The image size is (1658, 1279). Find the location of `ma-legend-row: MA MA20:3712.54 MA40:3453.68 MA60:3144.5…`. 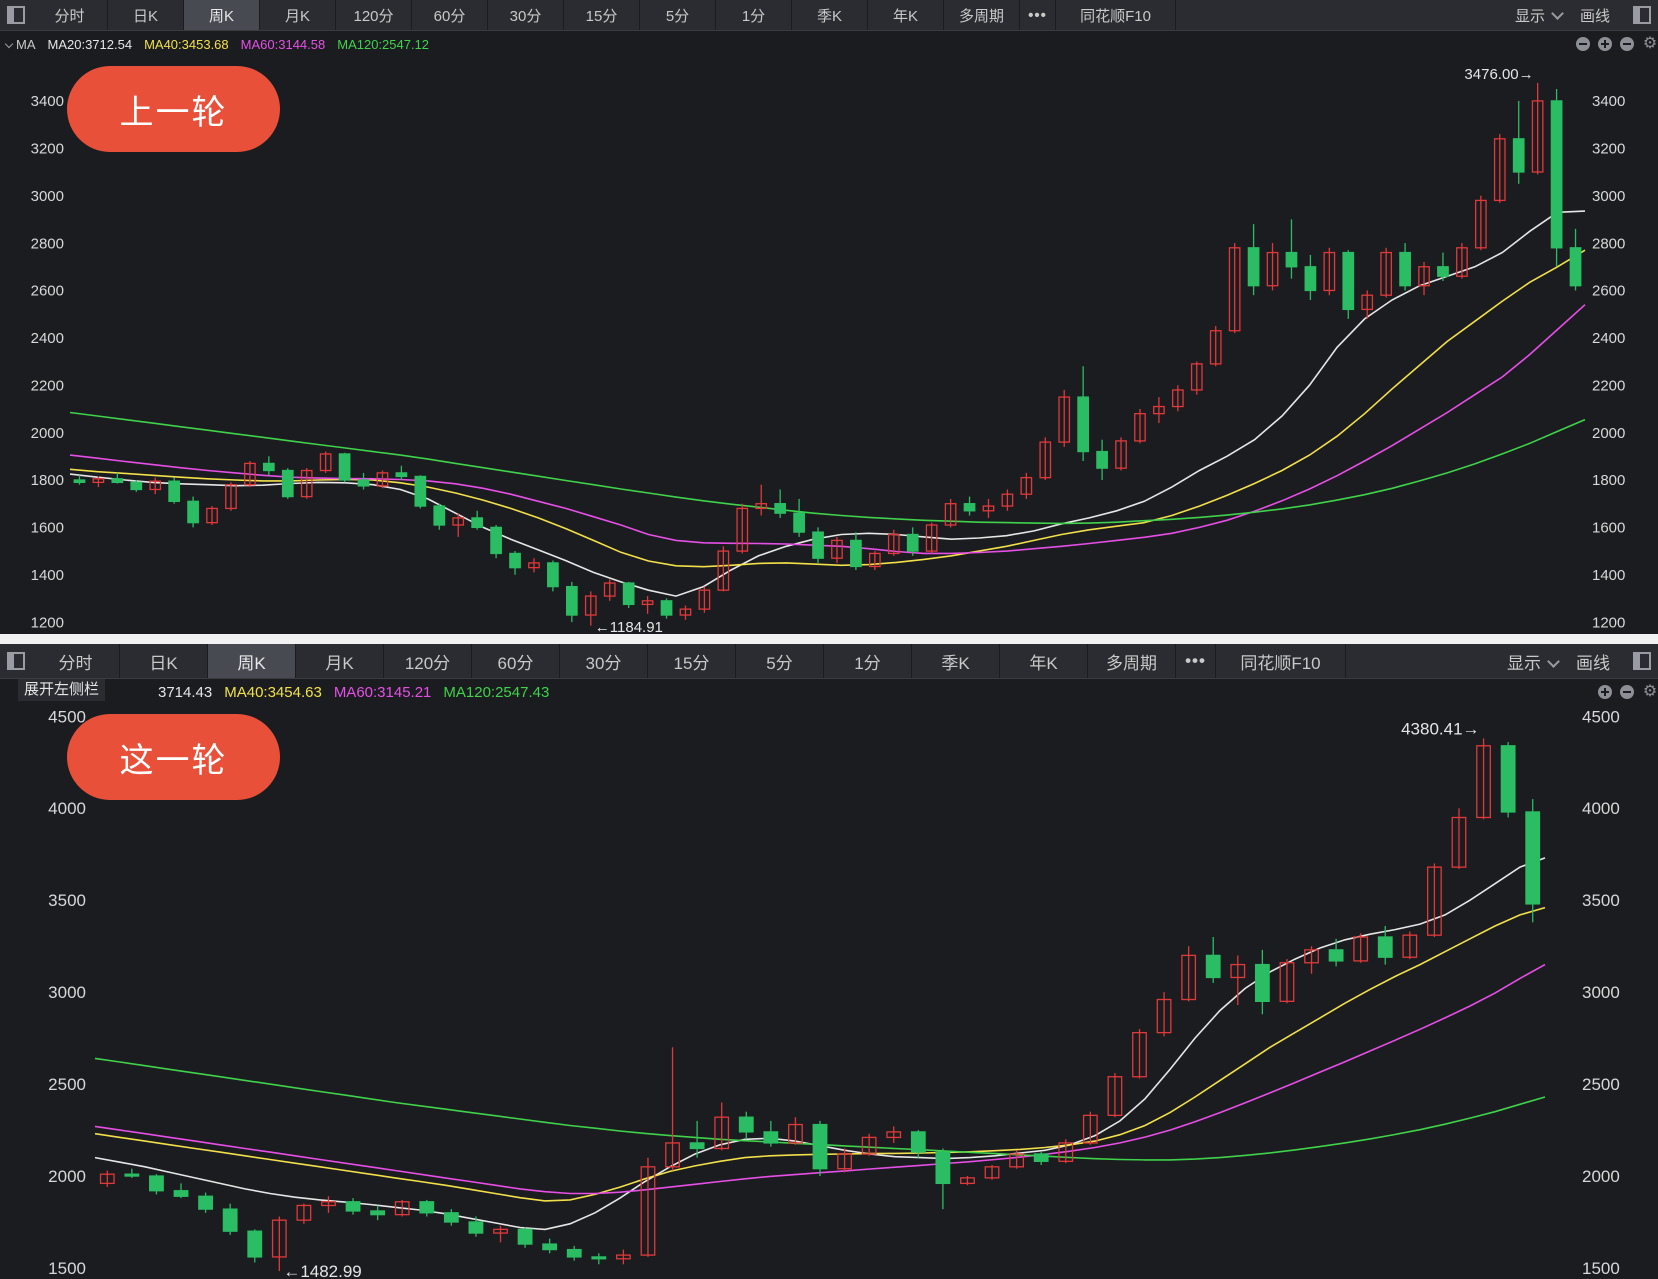

ma-legend-row: MA MA20:3712.54 MA40:3453.68 MA60:3144.5… is located at coordinates (829, 44).